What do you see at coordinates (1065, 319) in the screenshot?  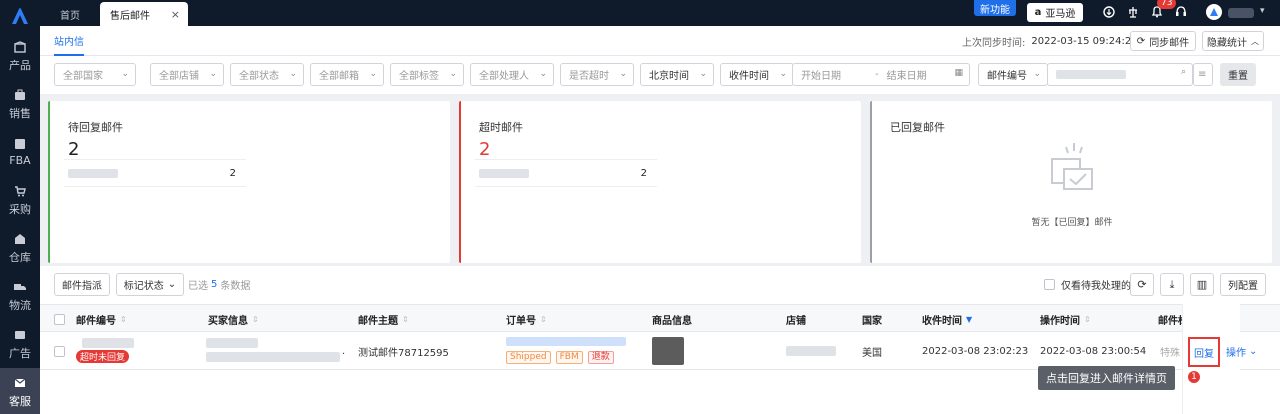 I see `col-operated: 操作时间 ⇕` at bounding box center [1065, 319].